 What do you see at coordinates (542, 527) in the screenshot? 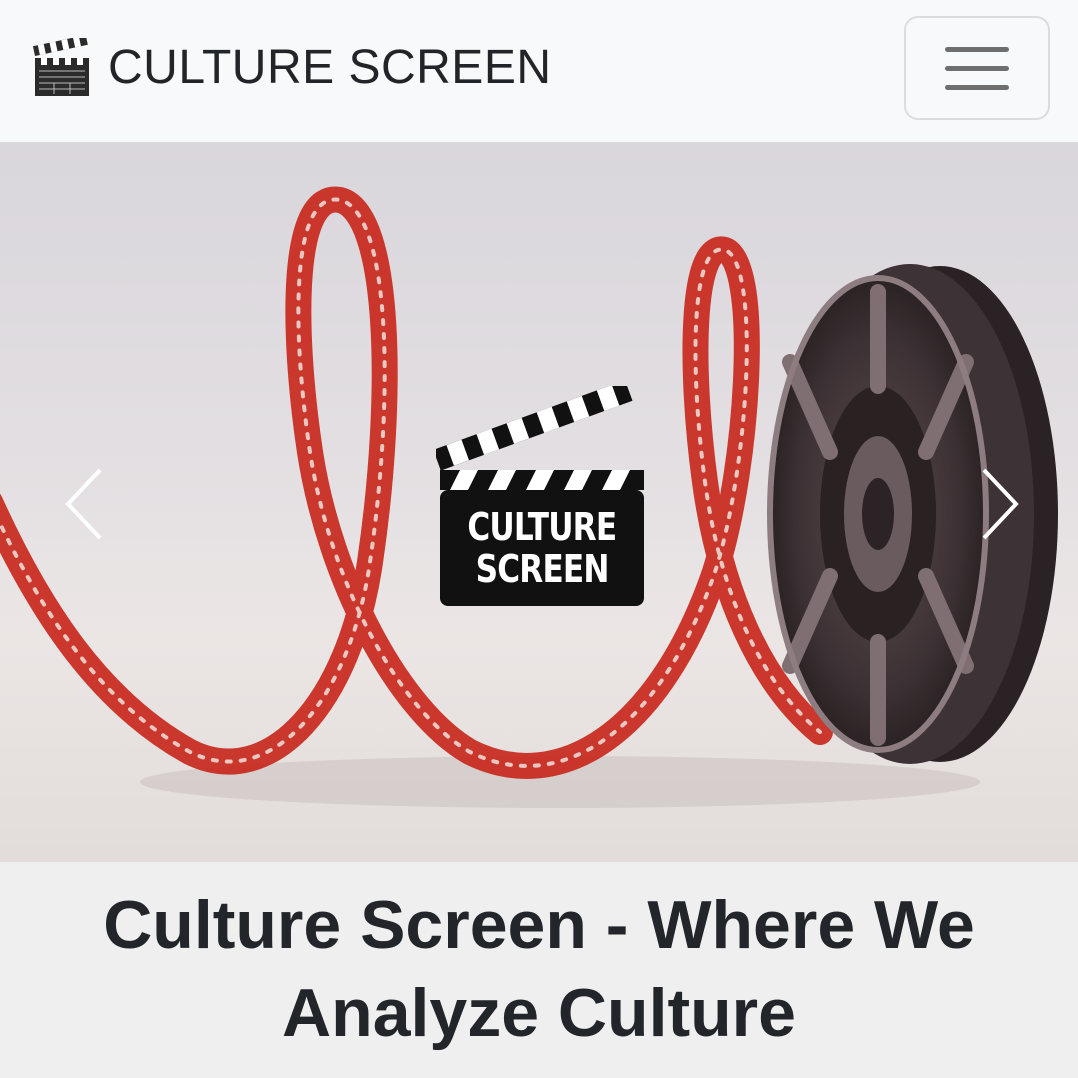
I see `logo-line-1: CULTURE` at bounding box center [542, 527].